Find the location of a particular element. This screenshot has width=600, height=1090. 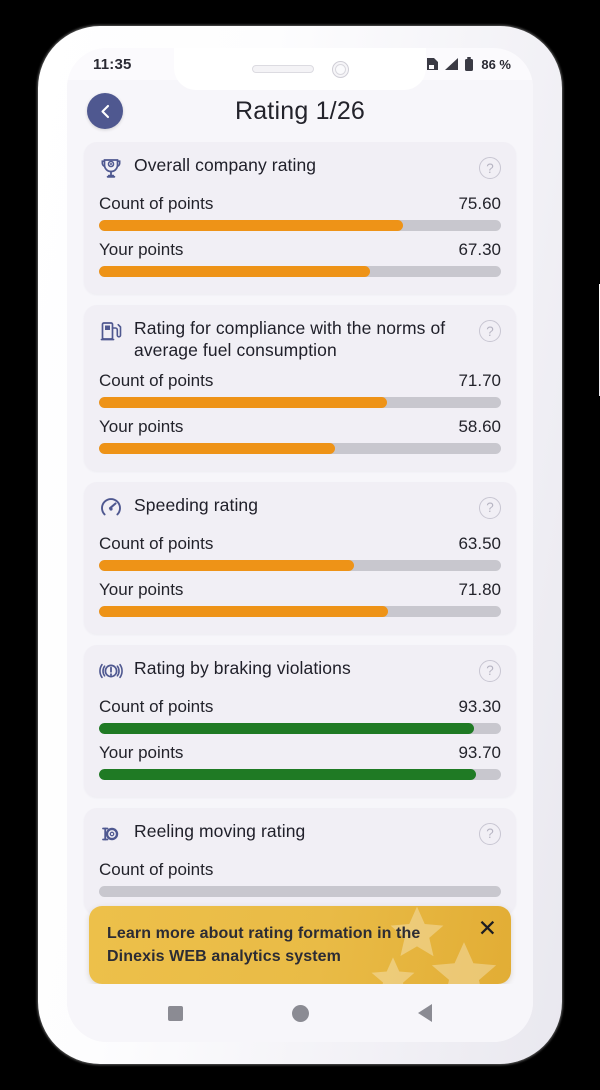

card-title: Overall company rating is located at coordinates (225, 165).